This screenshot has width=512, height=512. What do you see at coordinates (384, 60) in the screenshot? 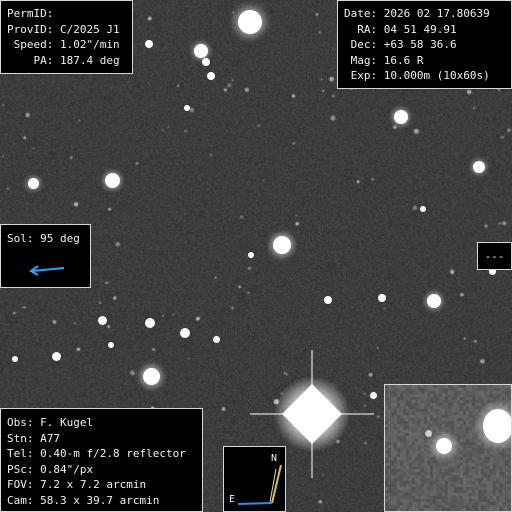
I see `observation-line: Mag: 16.6 R` at bounding box center [384, 60].